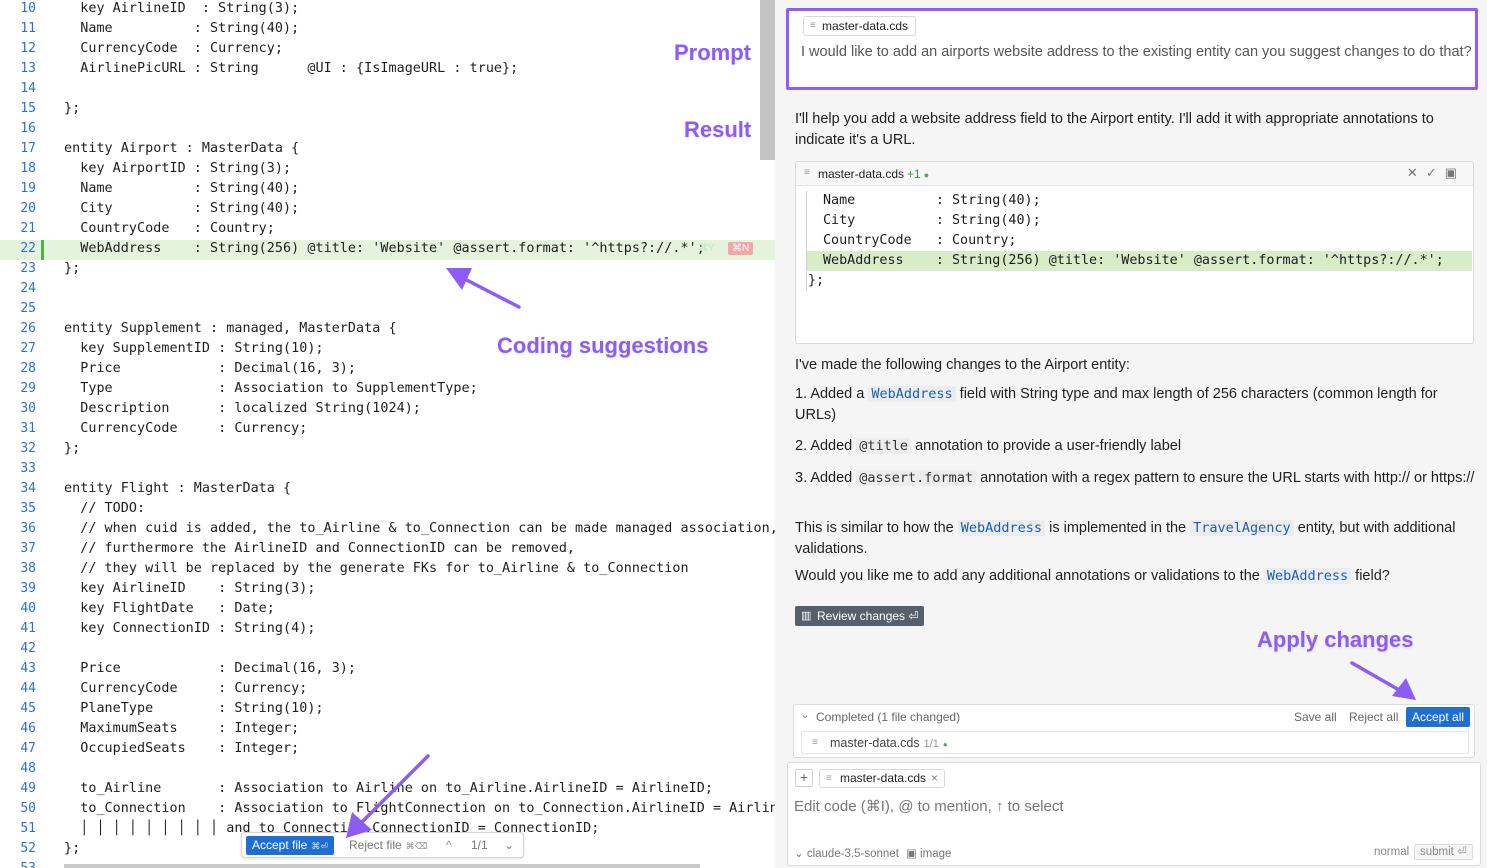 This screenshot has width=1487, height=868. Describe the element at coordinates (416, 846) in the screenshot. I see `reject-file-shortcut: ⌘⌫` at that location.